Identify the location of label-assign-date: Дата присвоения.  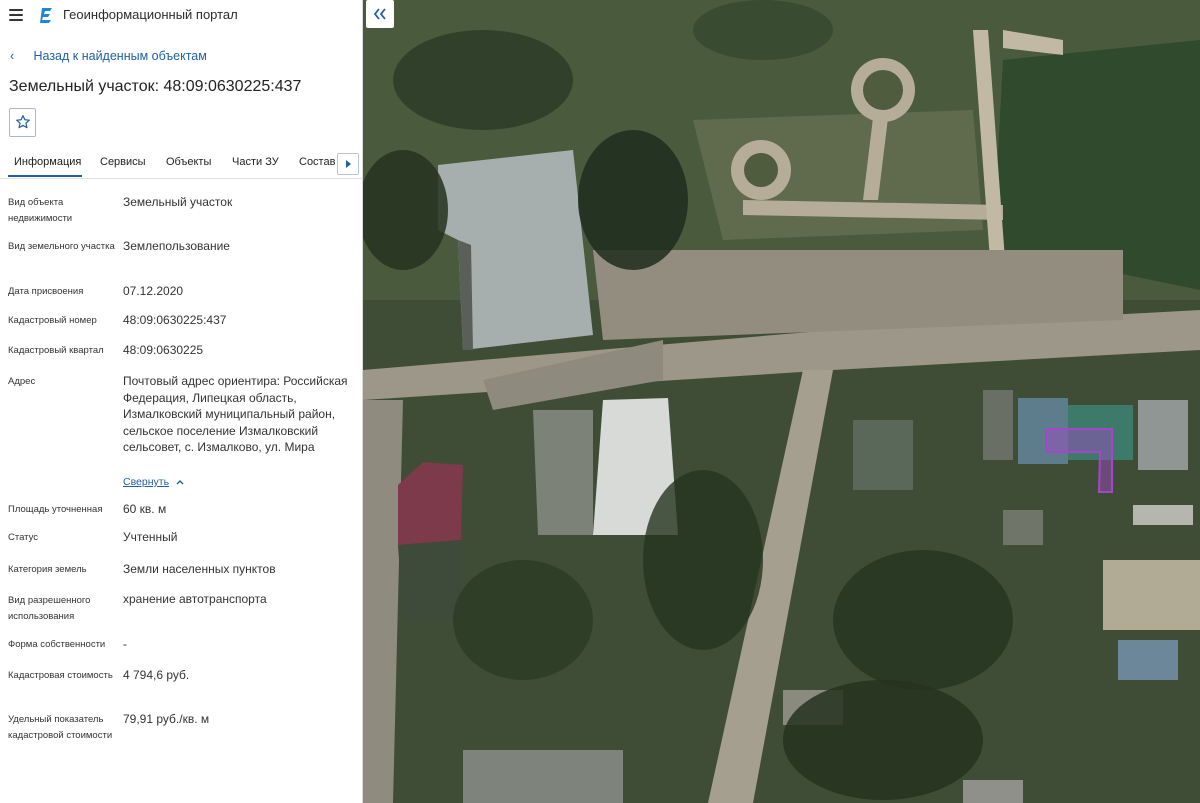
(46, 291).